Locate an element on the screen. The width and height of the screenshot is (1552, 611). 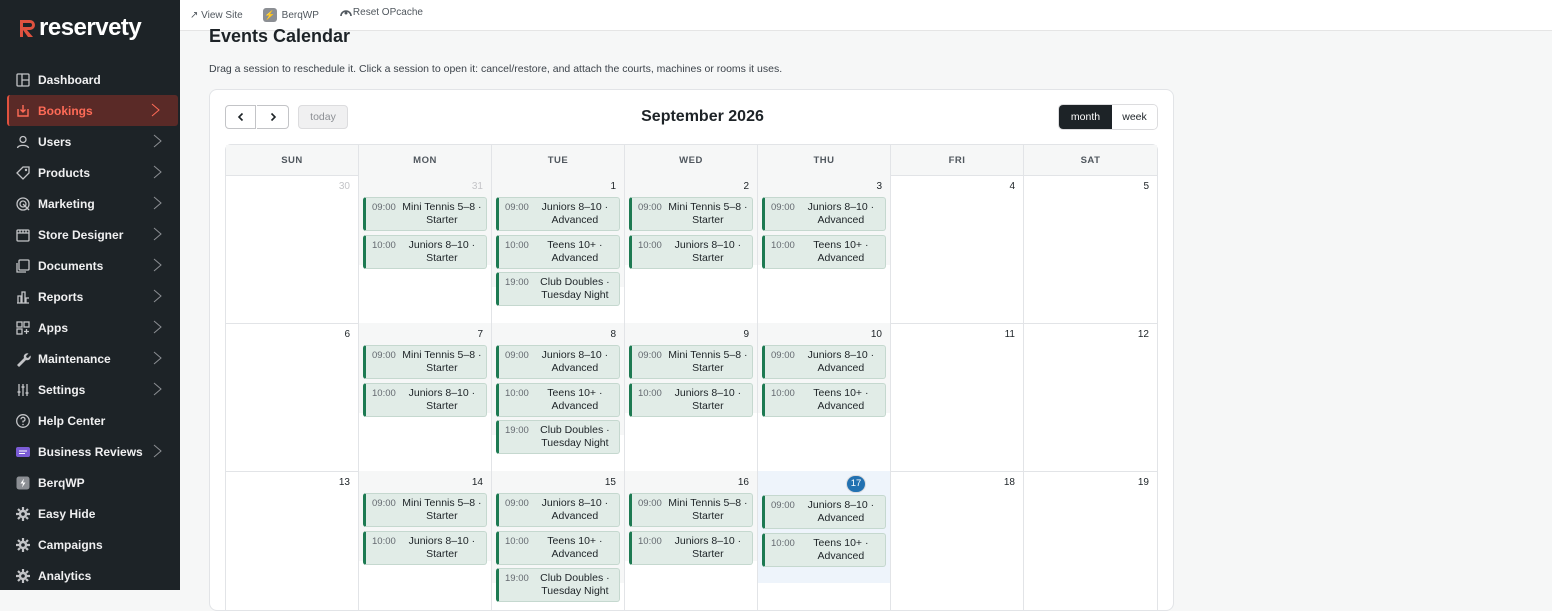
reset-opcache-link: Reset OPcache is located at coordinates (381, 12).